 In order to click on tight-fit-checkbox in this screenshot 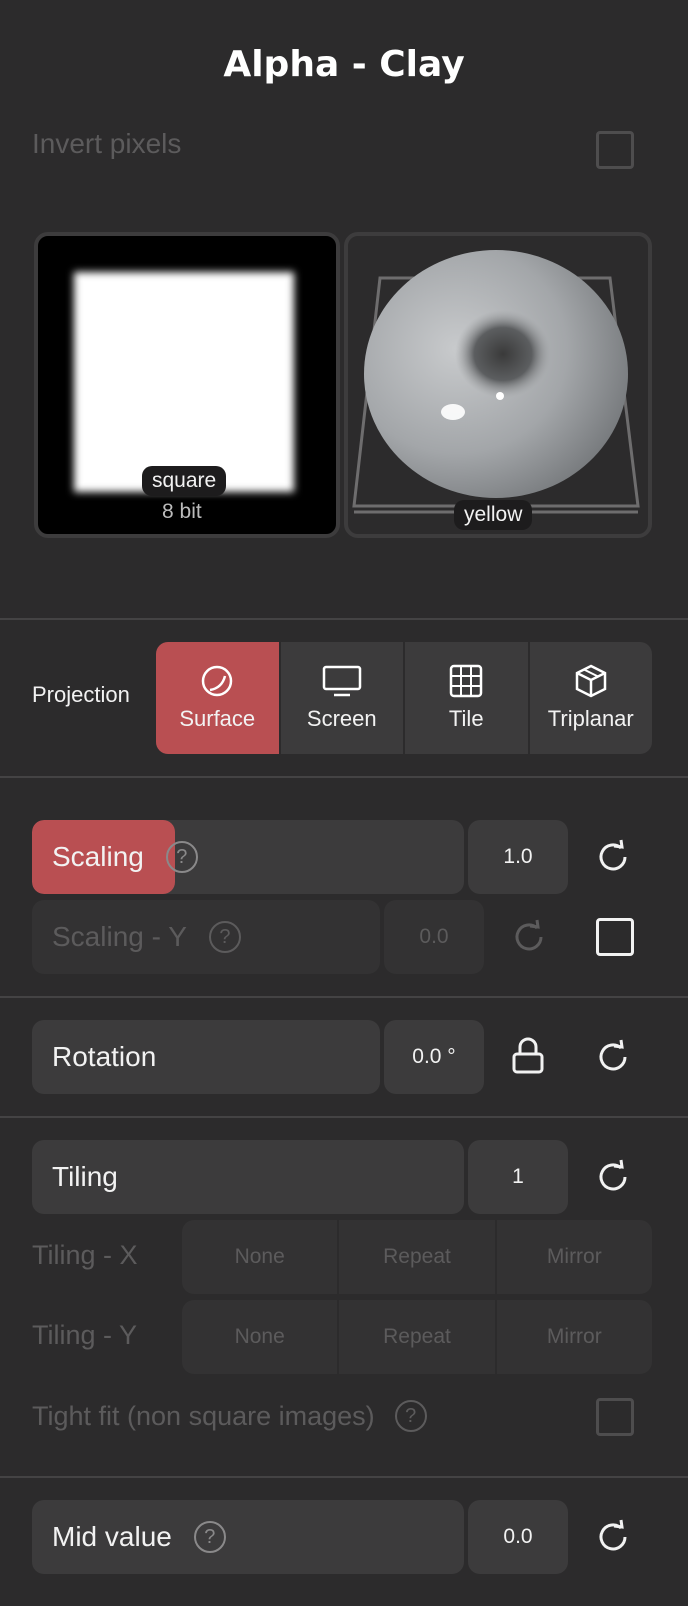, I will do `click(615, 1417)`.